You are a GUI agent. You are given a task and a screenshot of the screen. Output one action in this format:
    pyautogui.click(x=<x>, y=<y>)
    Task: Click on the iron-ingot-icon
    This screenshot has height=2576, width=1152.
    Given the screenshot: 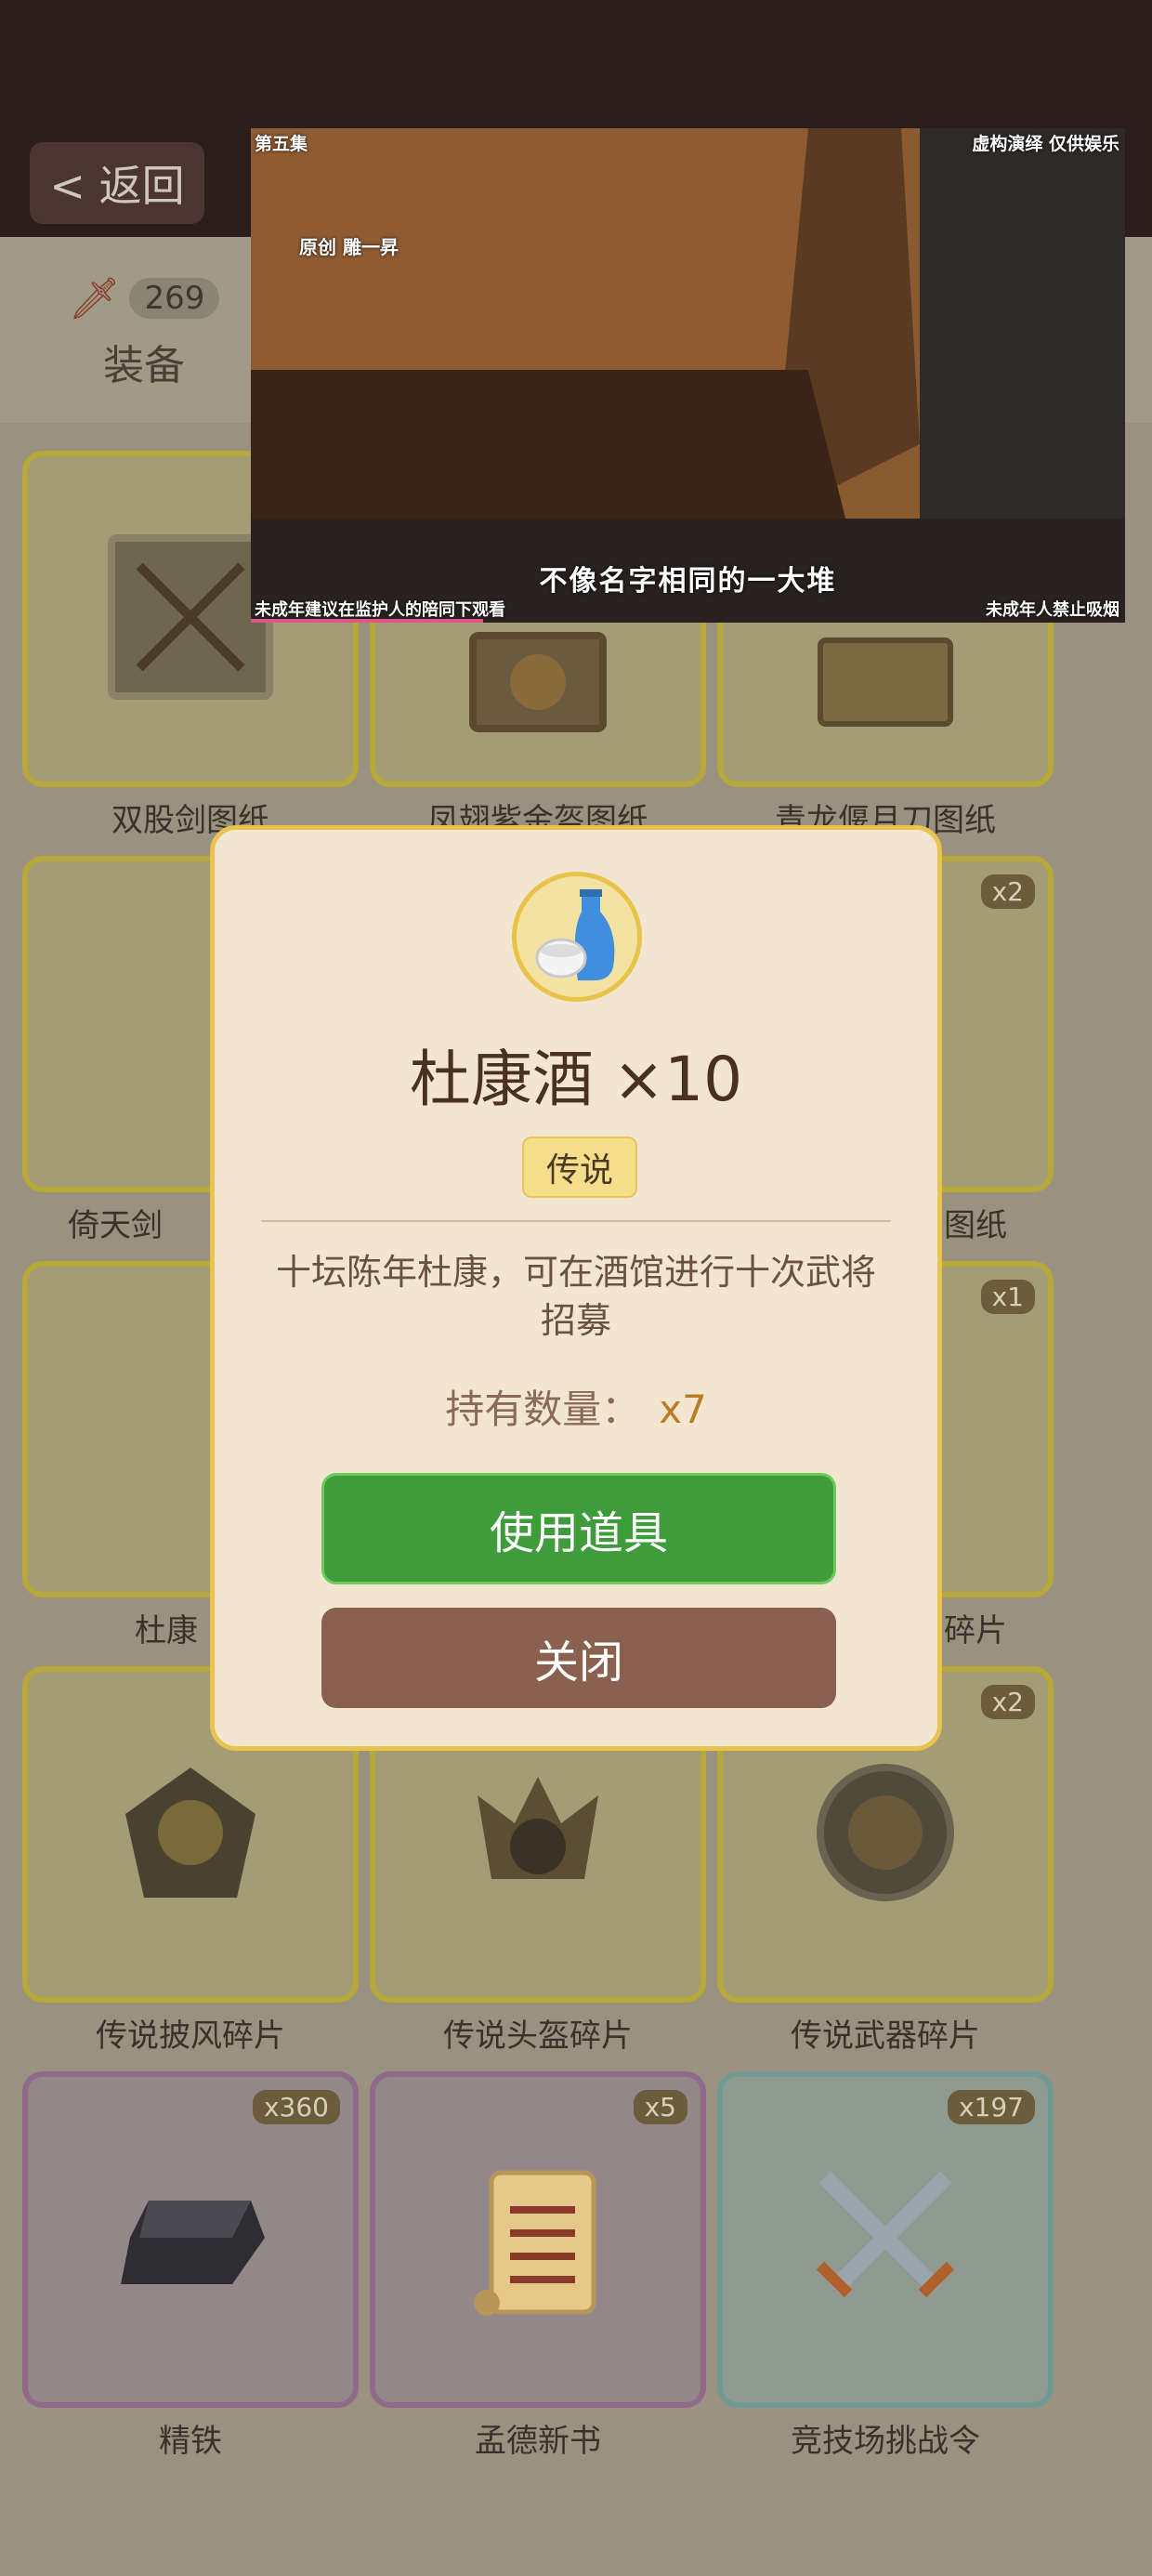 What is the action you would take?
    pyautogui.click(x=190, y=2239)
    